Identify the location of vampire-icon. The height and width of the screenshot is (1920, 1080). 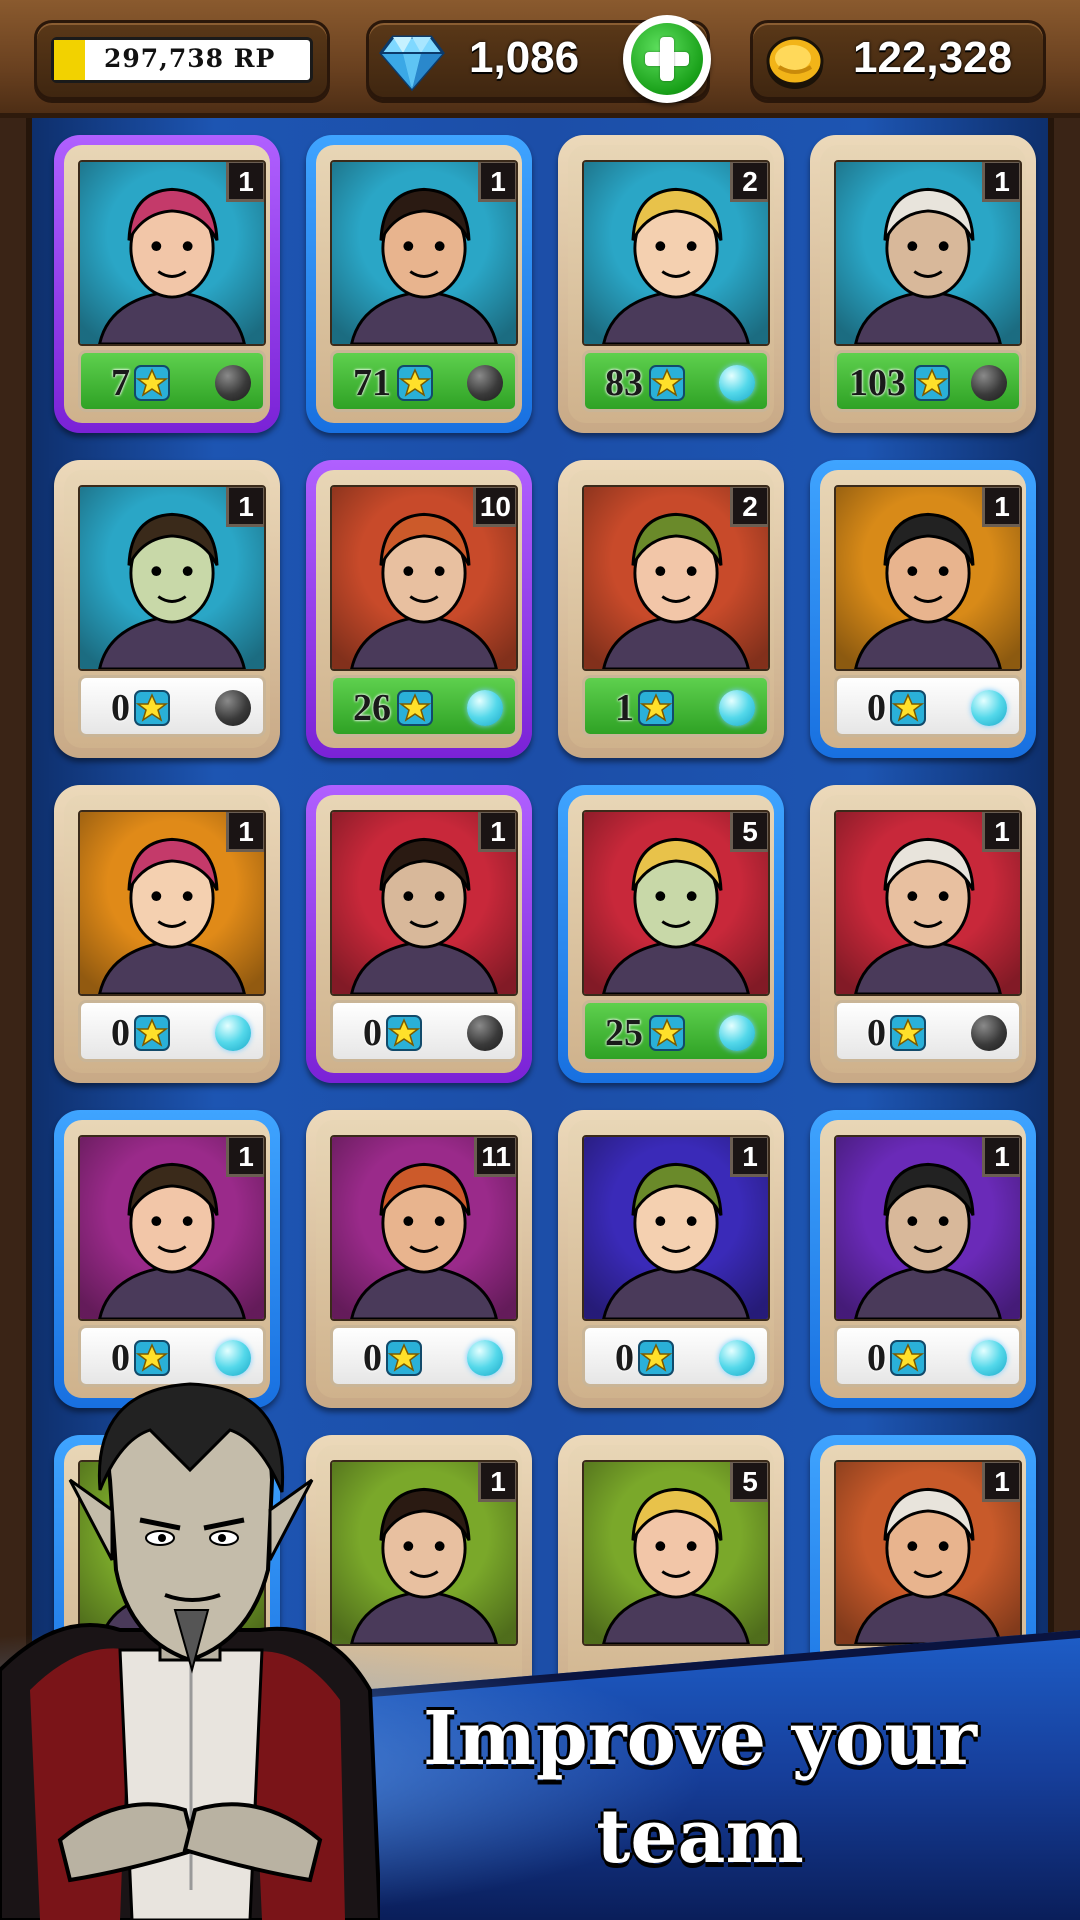
(190, 1651).